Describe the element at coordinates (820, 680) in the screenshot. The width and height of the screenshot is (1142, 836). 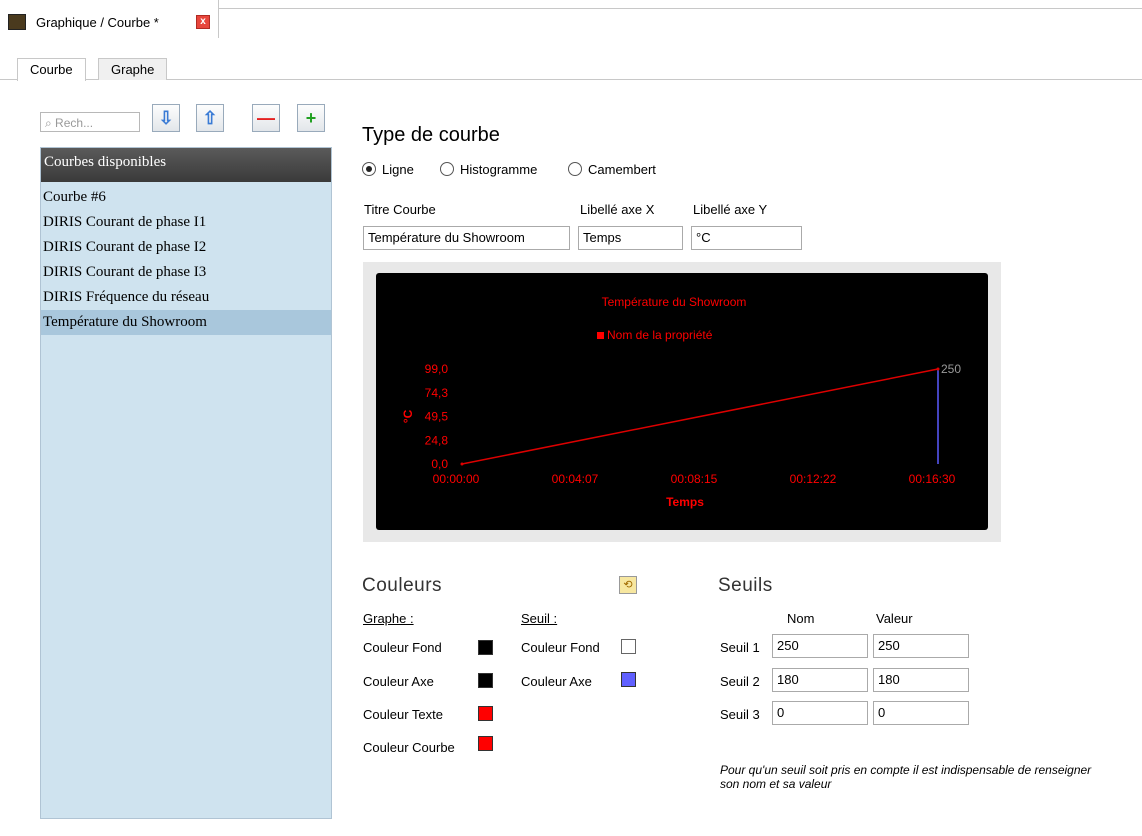
I see `seuil-2-nom-input: 180` at that location.